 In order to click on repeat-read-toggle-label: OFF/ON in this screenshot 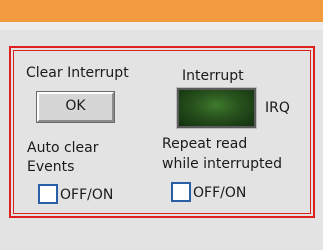, I will do `click(220, 193)`.